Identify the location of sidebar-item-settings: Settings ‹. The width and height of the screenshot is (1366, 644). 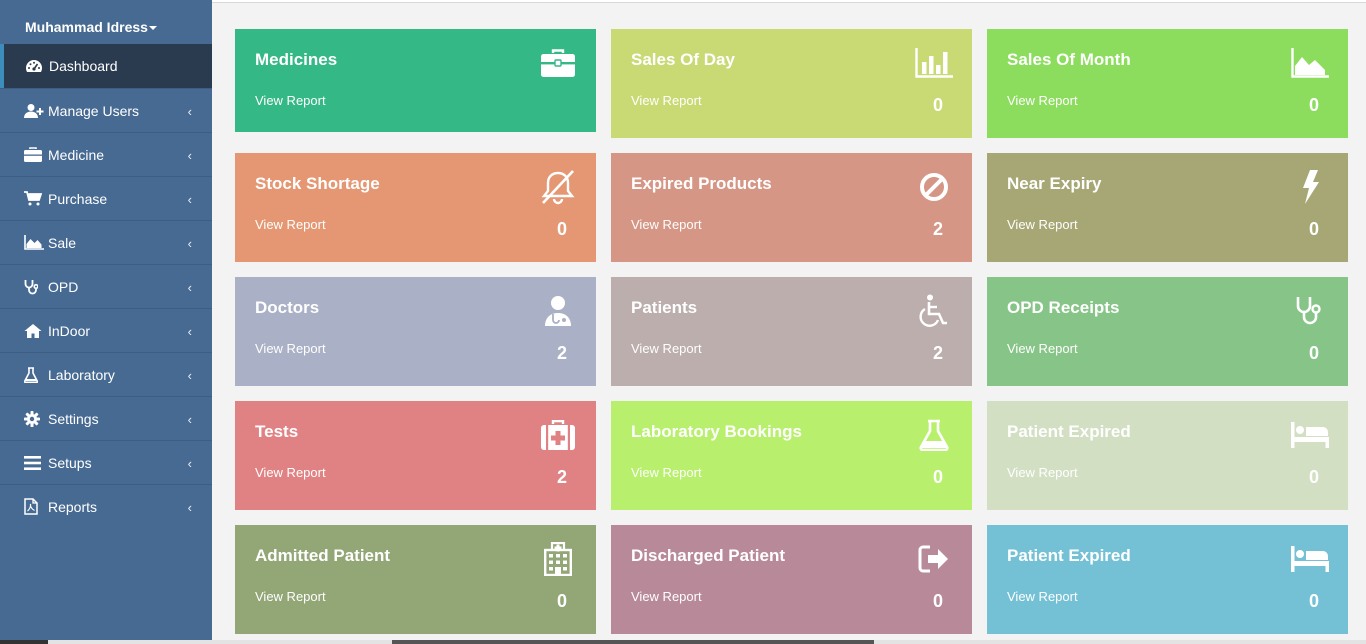
(106, 418).